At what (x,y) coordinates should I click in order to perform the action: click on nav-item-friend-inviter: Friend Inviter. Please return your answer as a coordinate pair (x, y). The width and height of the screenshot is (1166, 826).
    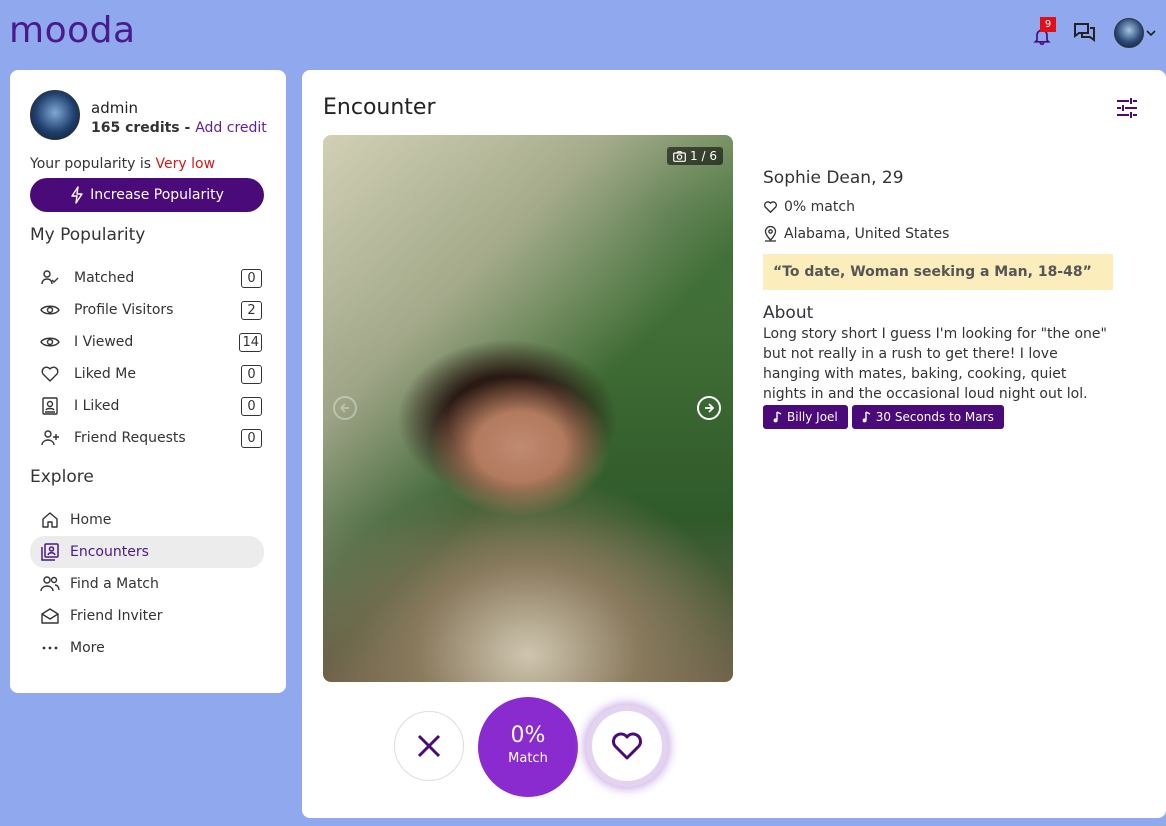
    Looking at the image, I should click on (147, 616).